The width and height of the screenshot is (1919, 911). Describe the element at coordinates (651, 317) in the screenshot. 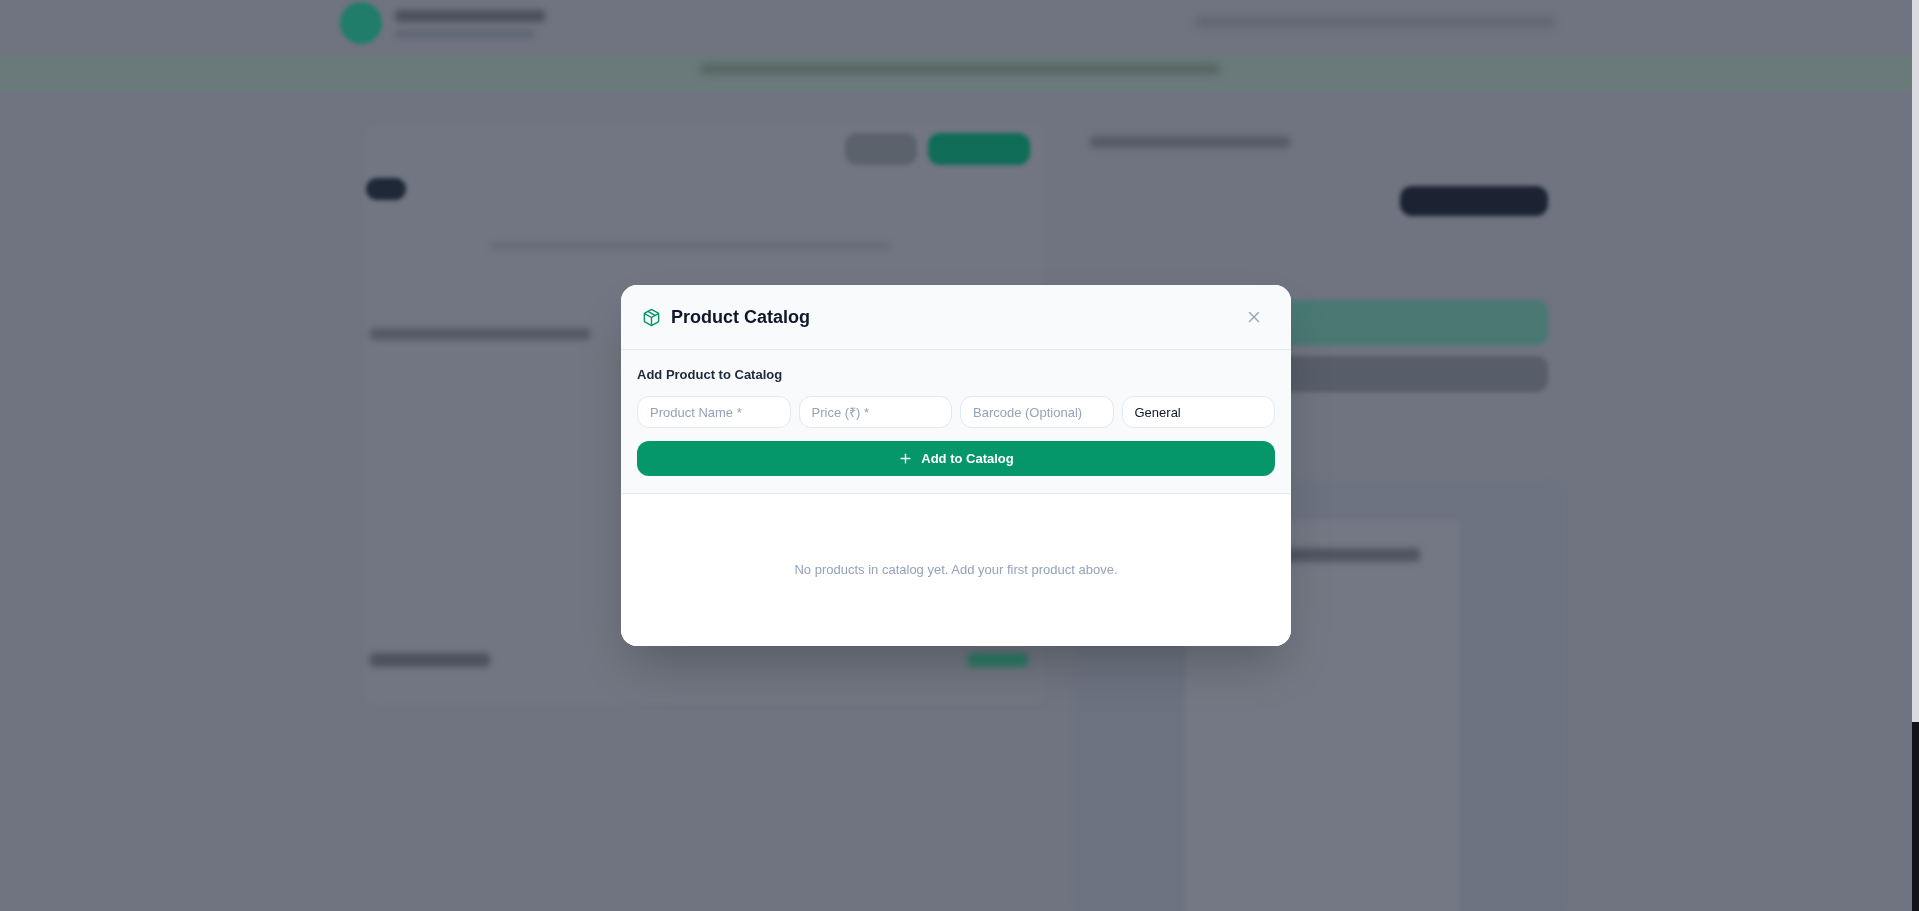

I see `package-icon` at that location.